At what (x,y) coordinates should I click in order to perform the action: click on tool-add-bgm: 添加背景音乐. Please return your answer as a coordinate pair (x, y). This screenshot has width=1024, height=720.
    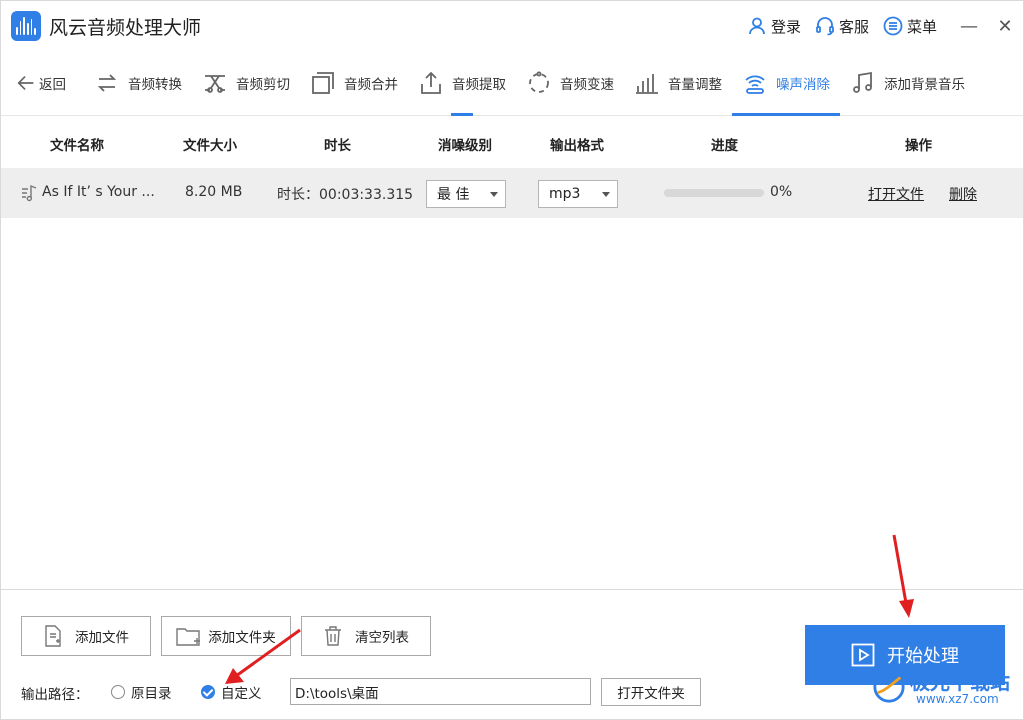
    Looking at the image, I should click on (907, 83).